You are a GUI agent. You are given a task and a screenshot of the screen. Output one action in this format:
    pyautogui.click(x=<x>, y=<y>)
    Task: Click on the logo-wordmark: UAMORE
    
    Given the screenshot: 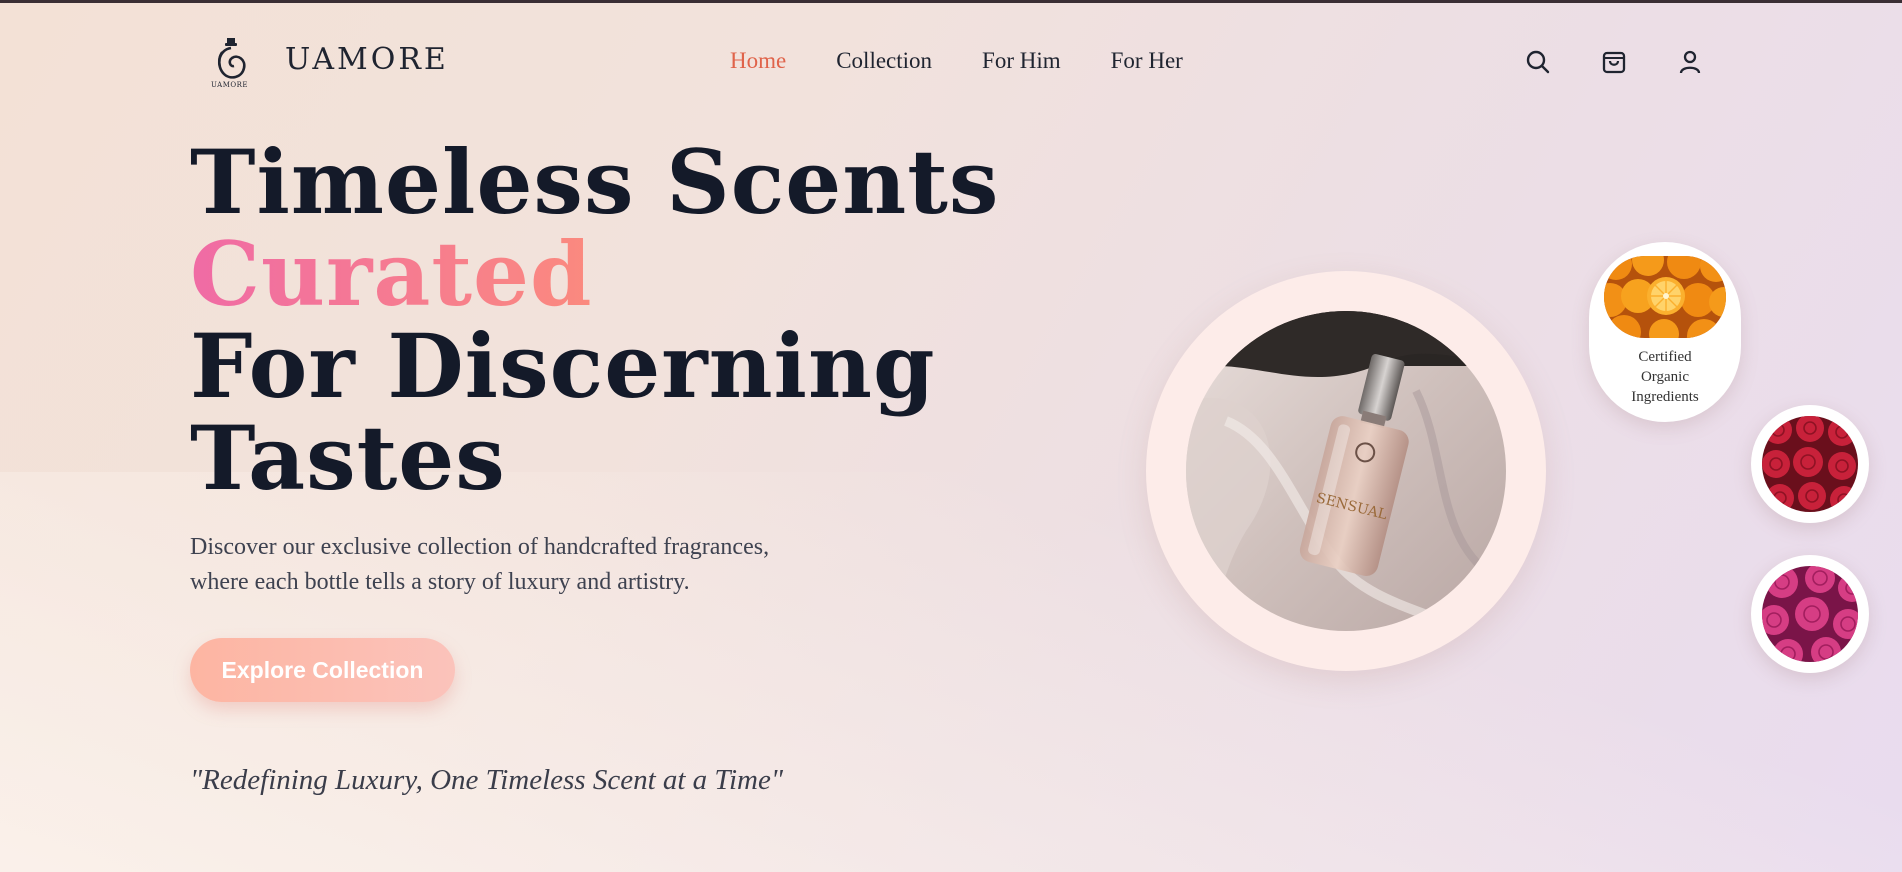 What is the action you would take?
    pyautogui.click(x=230, y=85)
    